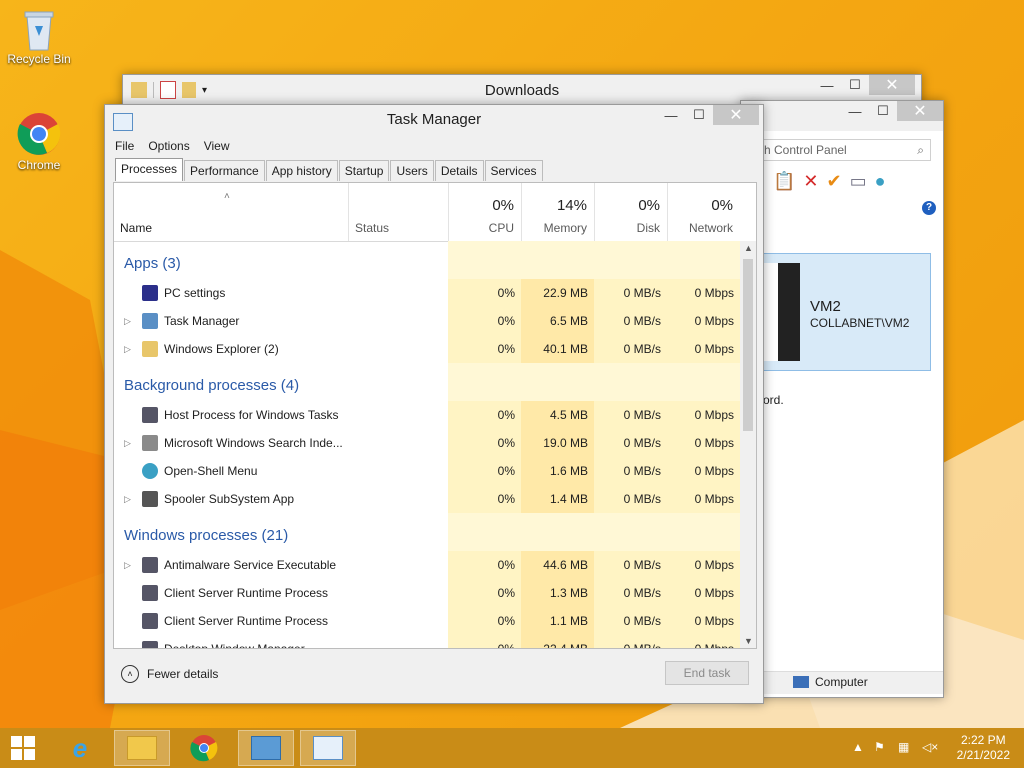 The height and width of the screenshot is (768, 1024). What do you see at coordinates (364, 170) in the screenshot?
I see `tab-startup: Startup` at bounding box center [364, 170].